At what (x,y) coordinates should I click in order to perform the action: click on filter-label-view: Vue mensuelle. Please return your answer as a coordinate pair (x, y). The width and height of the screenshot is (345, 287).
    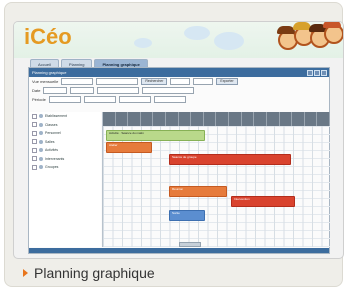
    Looking at the image, I should click on (45, 81).